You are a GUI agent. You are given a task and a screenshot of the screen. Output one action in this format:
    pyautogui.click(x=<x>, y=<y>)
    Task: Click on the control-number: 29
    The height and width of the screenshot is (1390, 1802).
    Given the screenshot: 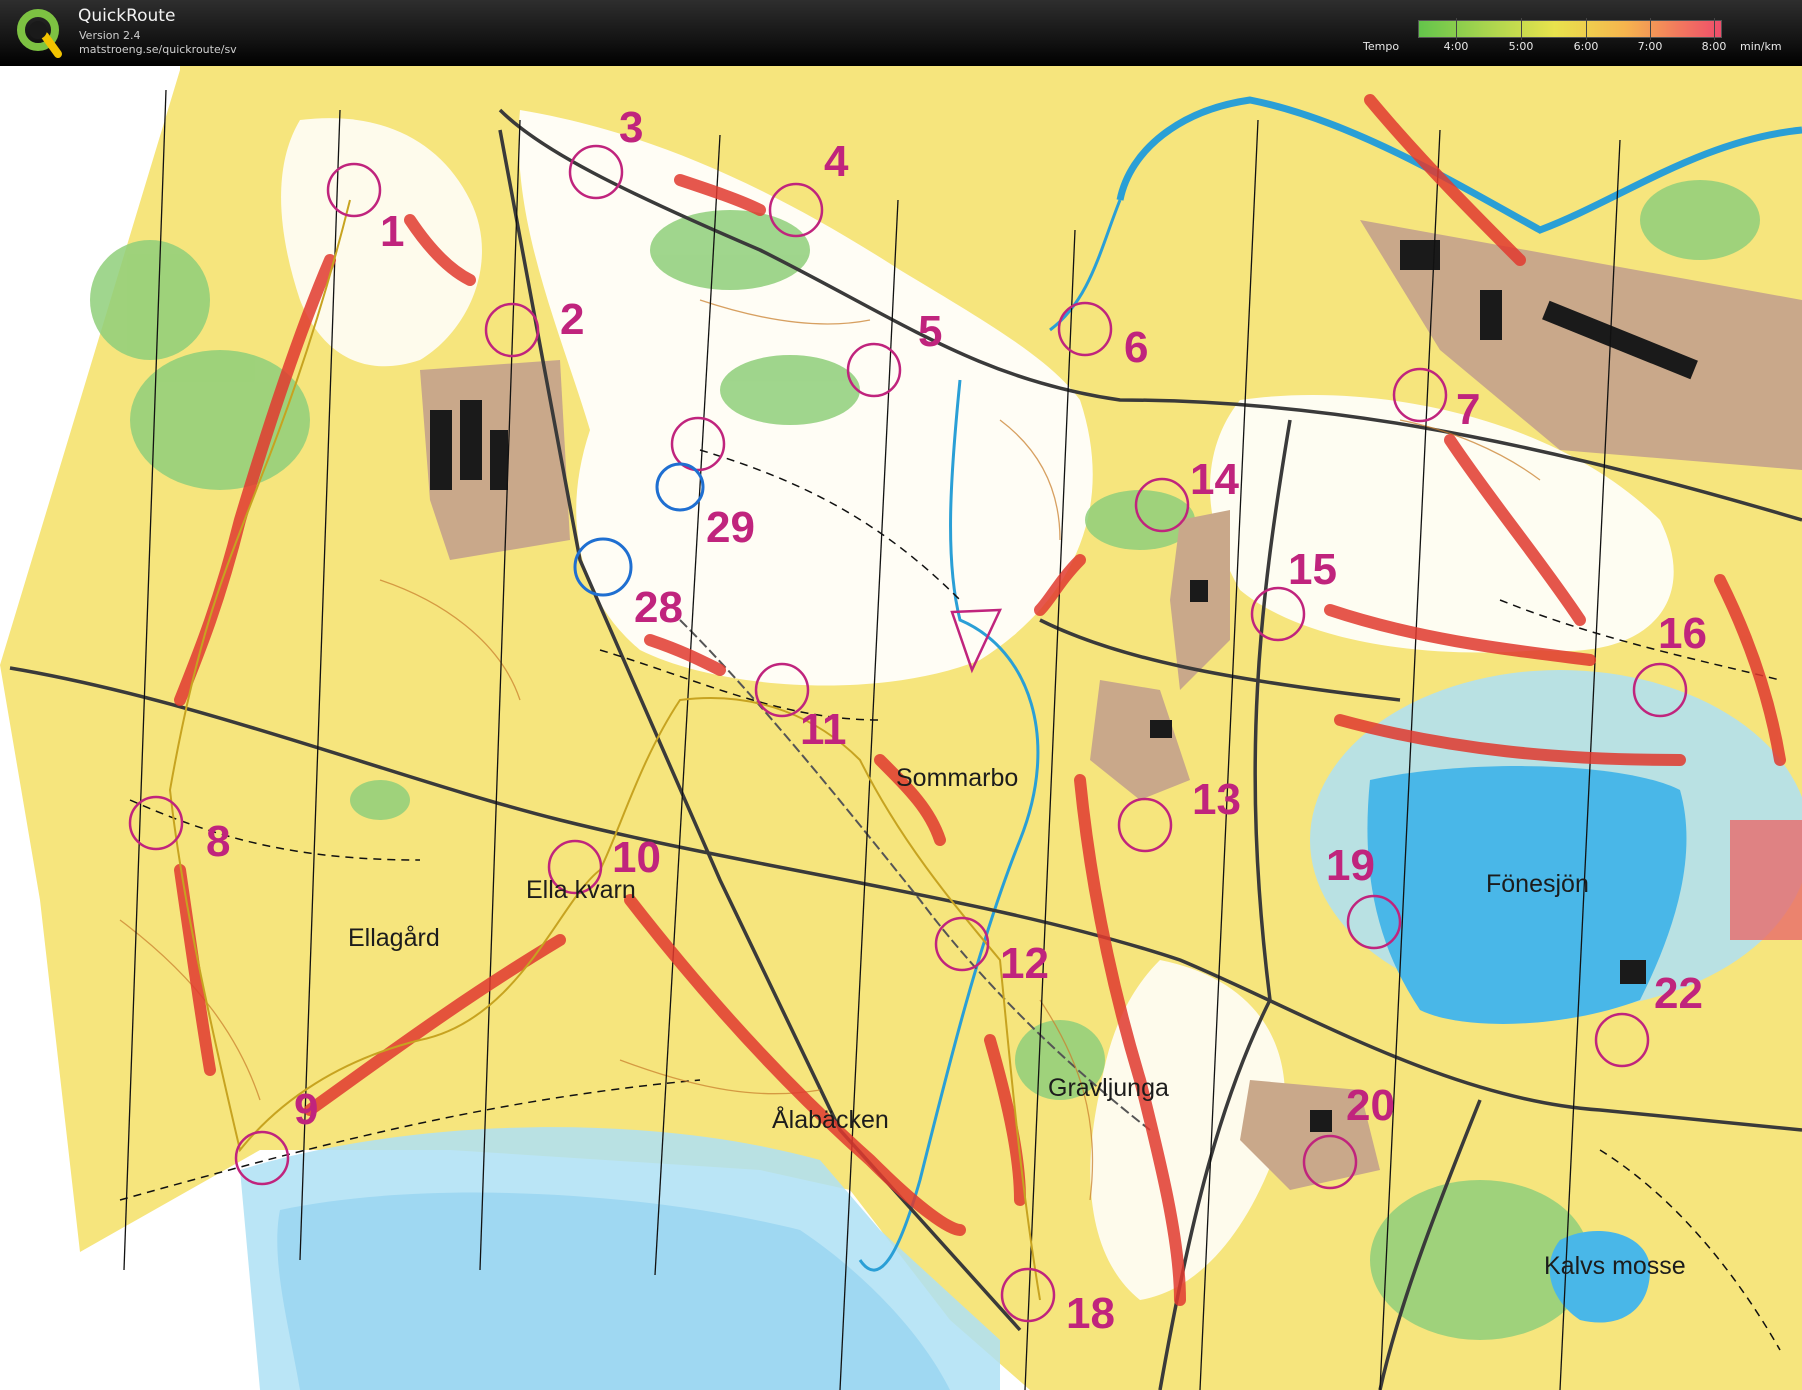 What is the action you would take?
    pyautogui.click(x=730, y=527)
    